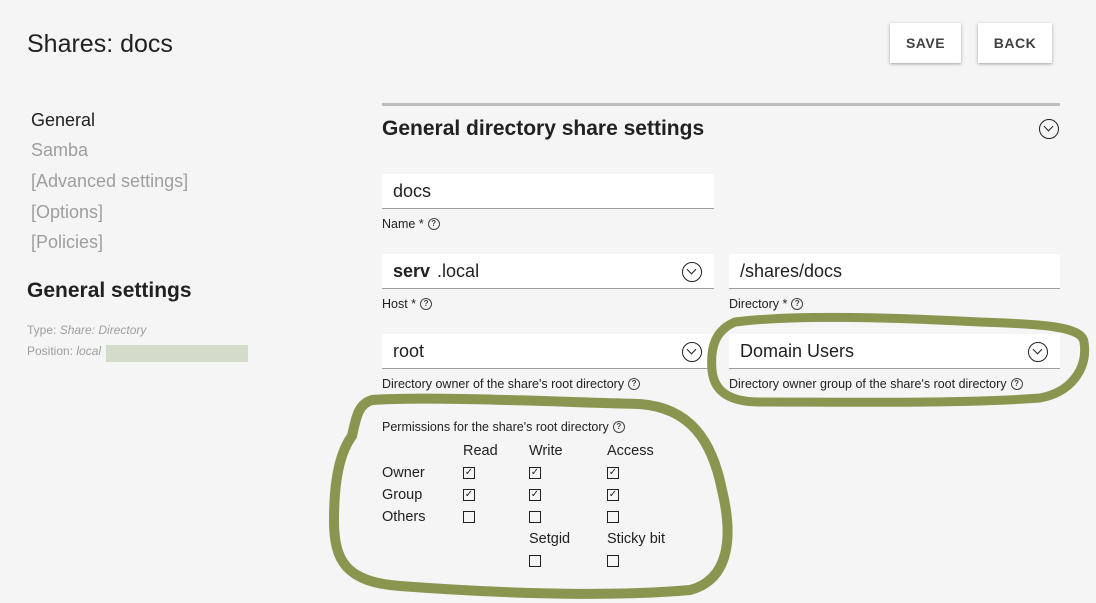  I want to click on others-access-checkbox, so click(613, 517).